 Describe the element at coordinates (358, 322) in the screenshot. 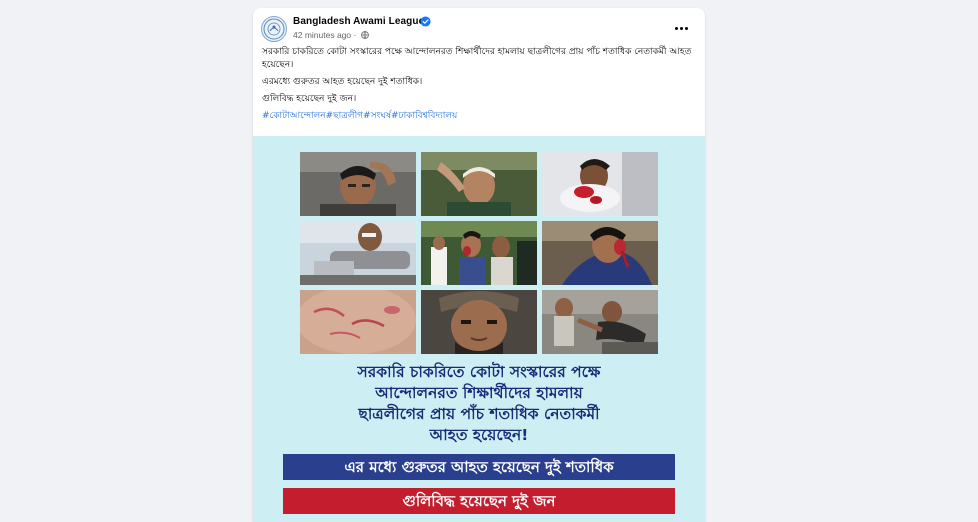

I see `photo-skin-wounds` at that location.